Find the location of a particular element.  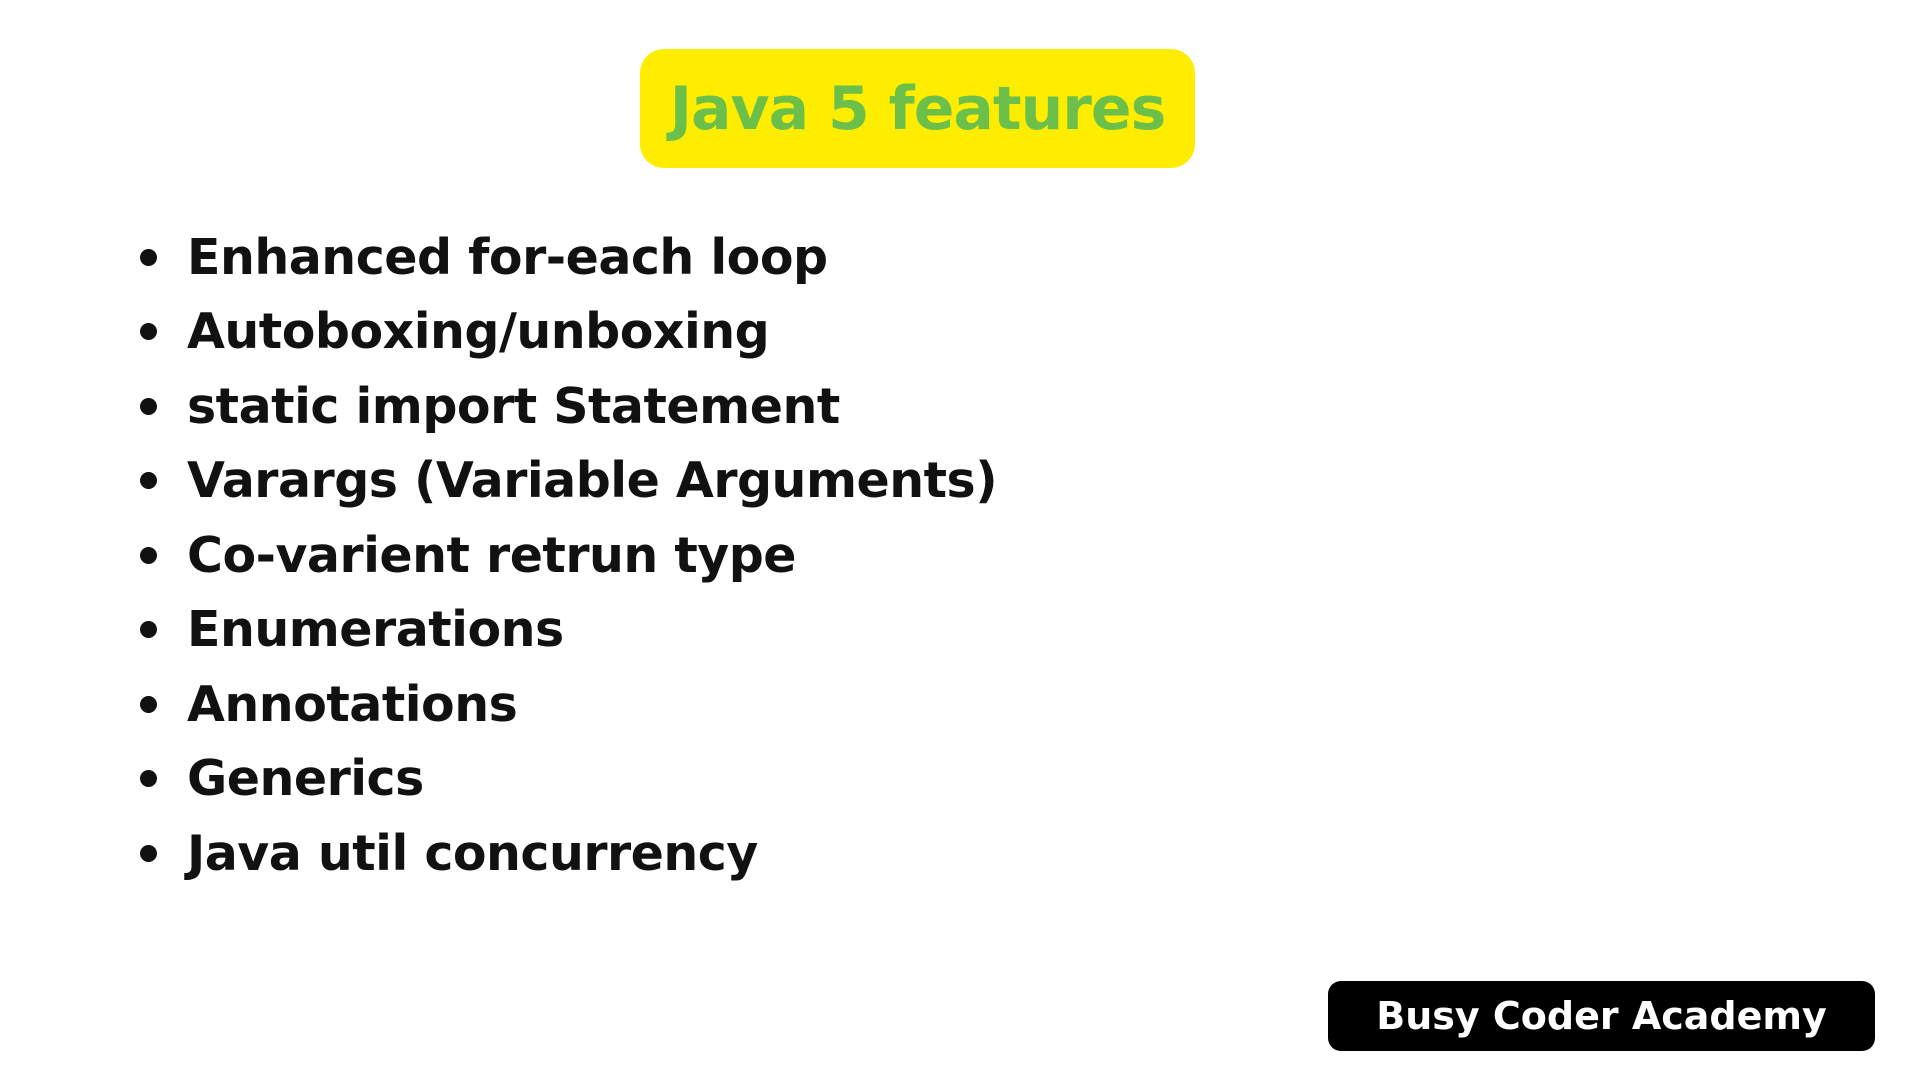

feature-label: Java util concurrency is located at coordinates (472, 853).